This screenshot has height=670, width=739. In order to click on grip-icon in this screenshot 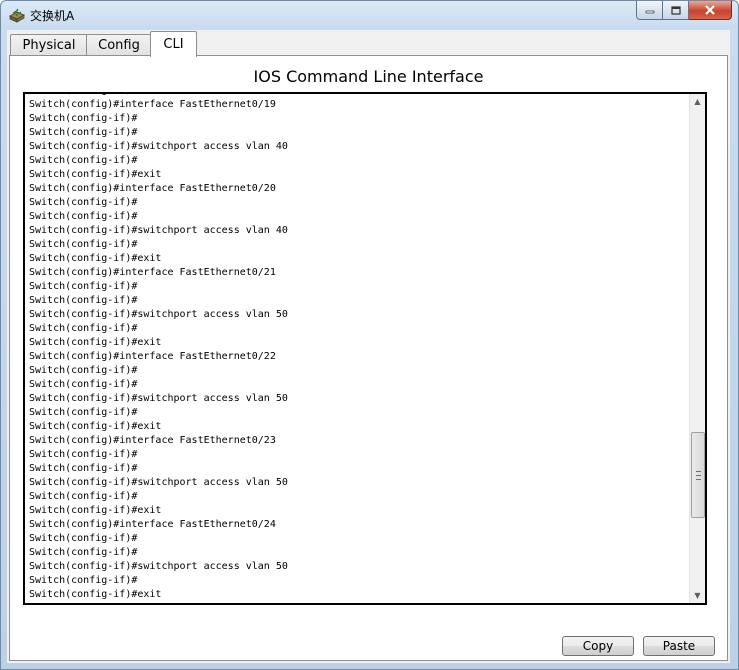, I will do `click(698, 475)`.